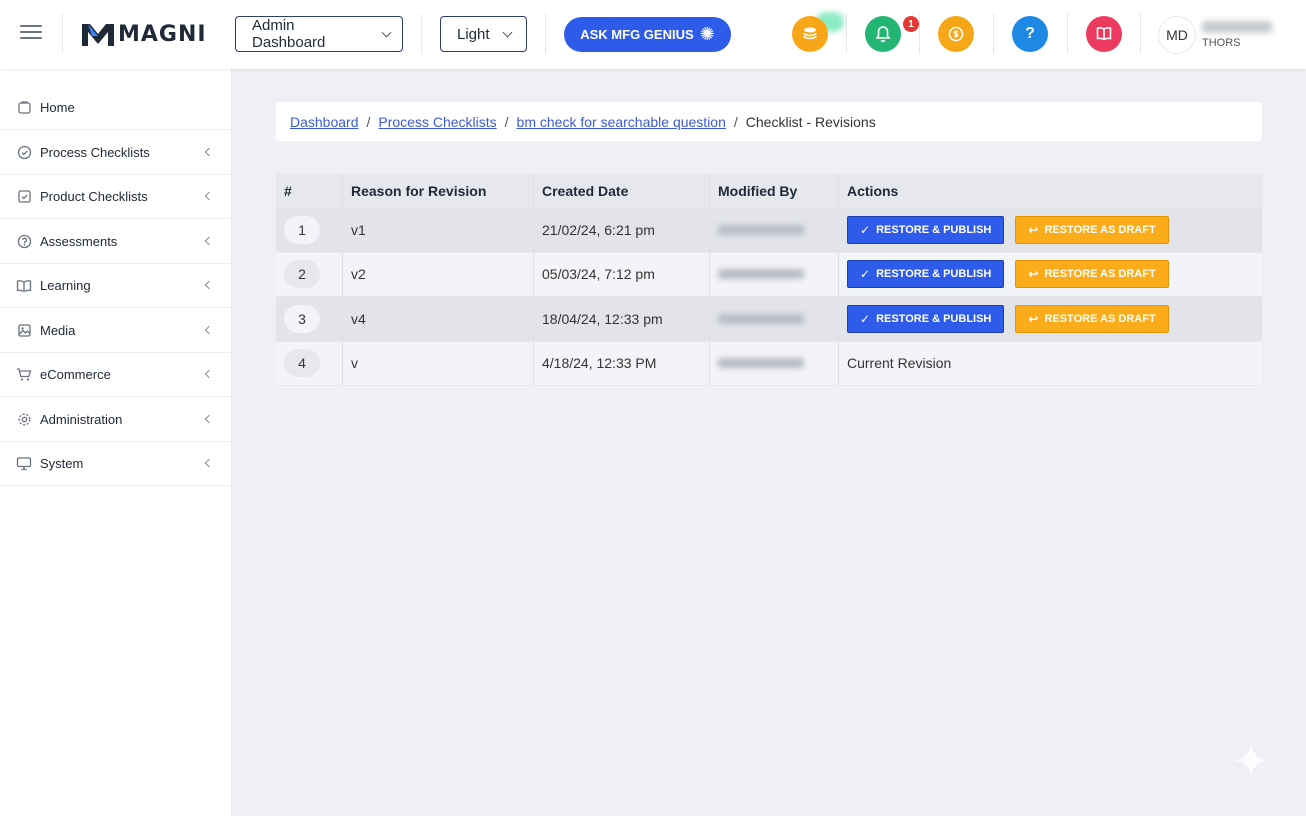 The width and height of the screenshot is (1306, 816). Describe the element at coordinates (899, 363) in the screenshot. I see `current-revision-label: Current Revision` at that location.